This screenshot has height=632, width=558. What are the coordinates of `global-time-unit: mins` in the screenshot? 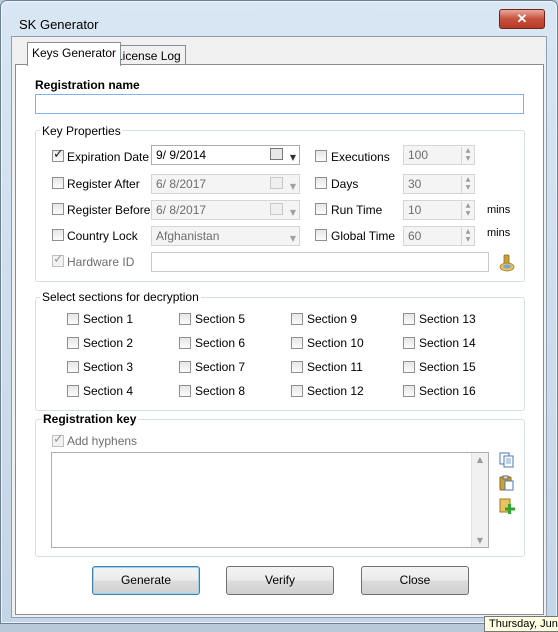 It's located at (499, 233).